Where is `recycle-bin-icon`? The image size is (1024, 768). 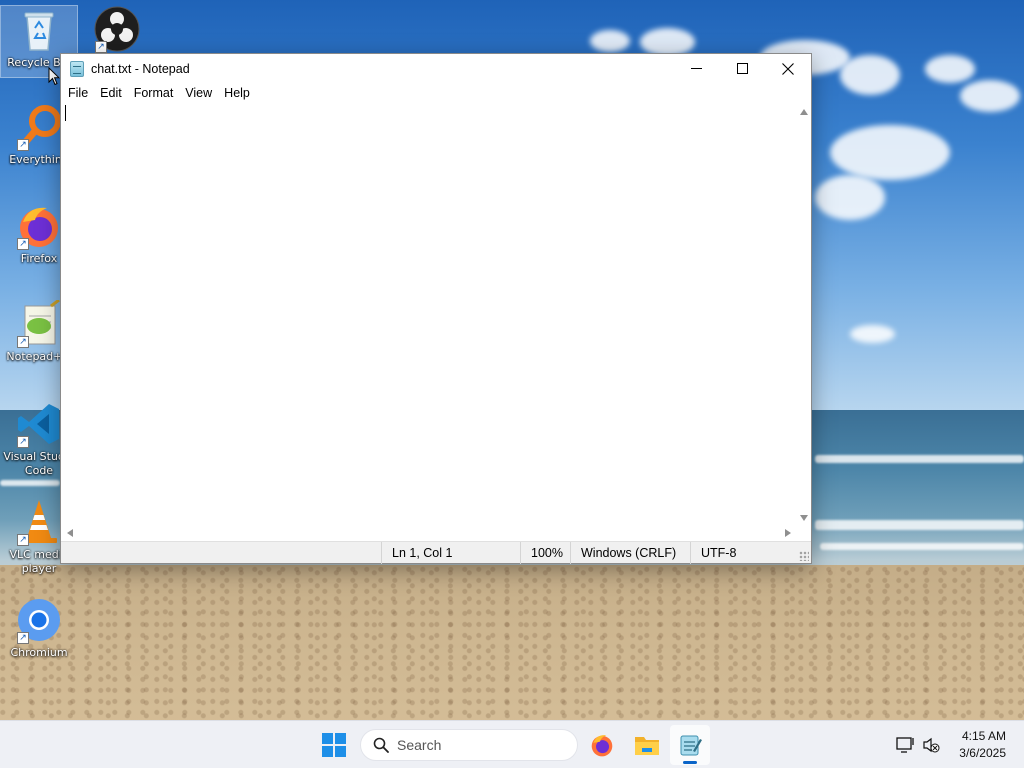 recycle-bin-icon is located at coordinates (39, 30).